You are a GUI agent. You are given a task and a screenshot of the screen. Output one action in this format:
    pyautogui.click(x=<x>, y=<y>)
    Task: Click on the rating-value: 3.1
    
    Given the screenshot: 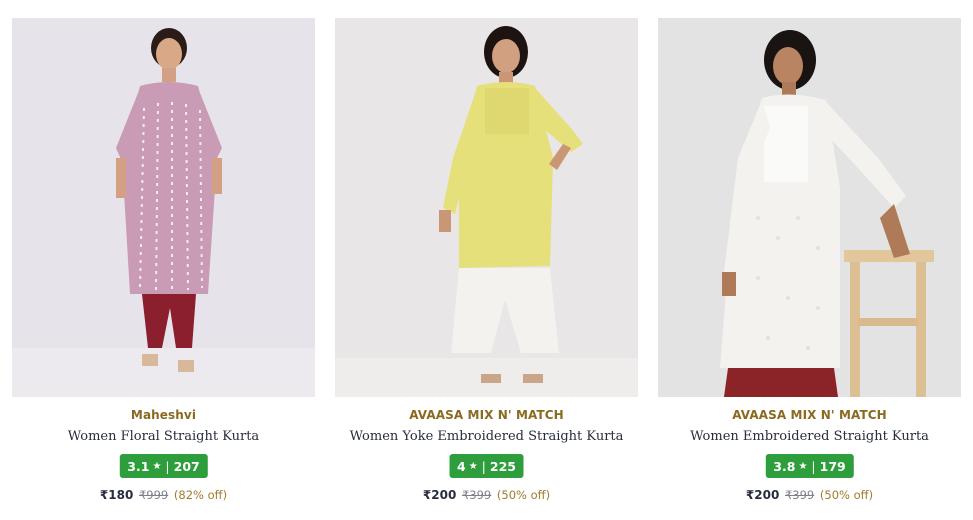 What is the action you would take?
    pyautogui.click(x=138, y=466)
    